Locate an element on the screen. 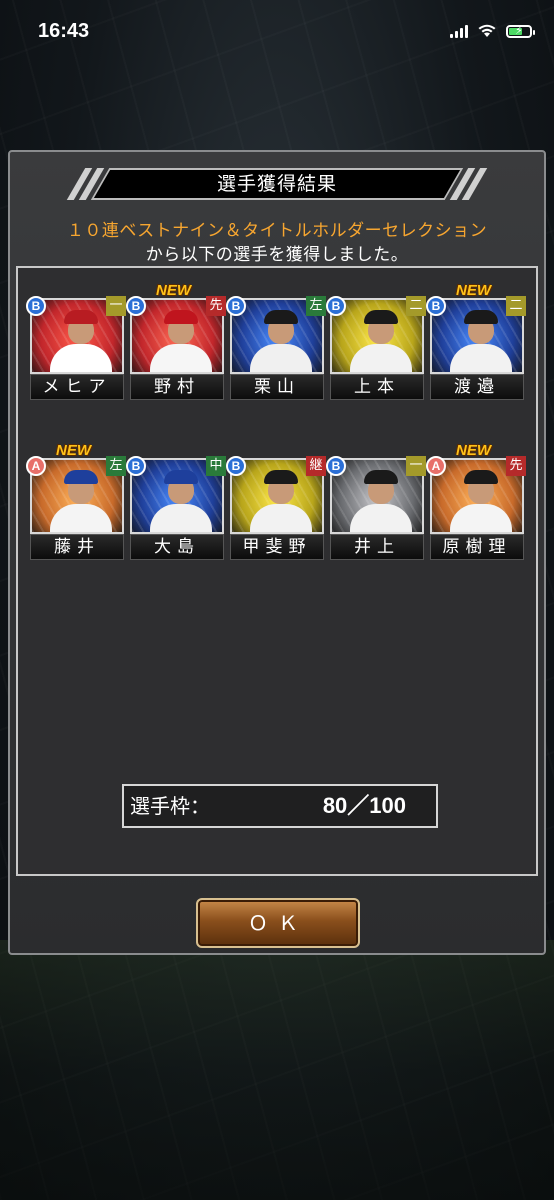 The height and width of the screenshot is (1200, 554). status-icons: ⚡ is located at coordinates (492, 31).